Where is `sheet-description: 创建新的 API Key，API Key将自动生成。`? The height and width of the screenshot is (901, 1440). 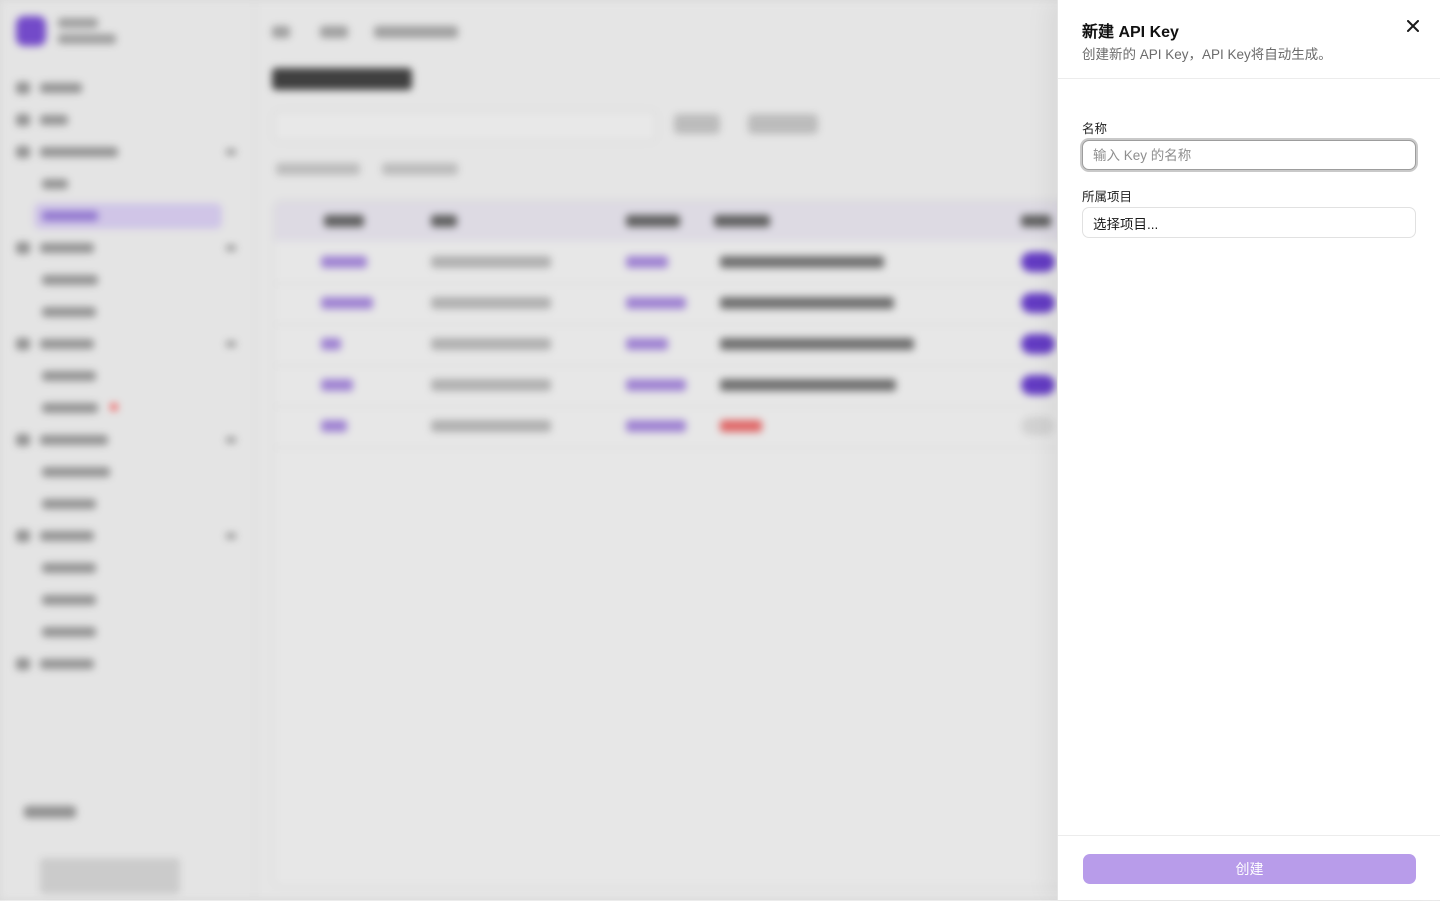
sheet-description: 创建新的 API Key，API Key将自动生成。 is located at coordinates (1207, 53).